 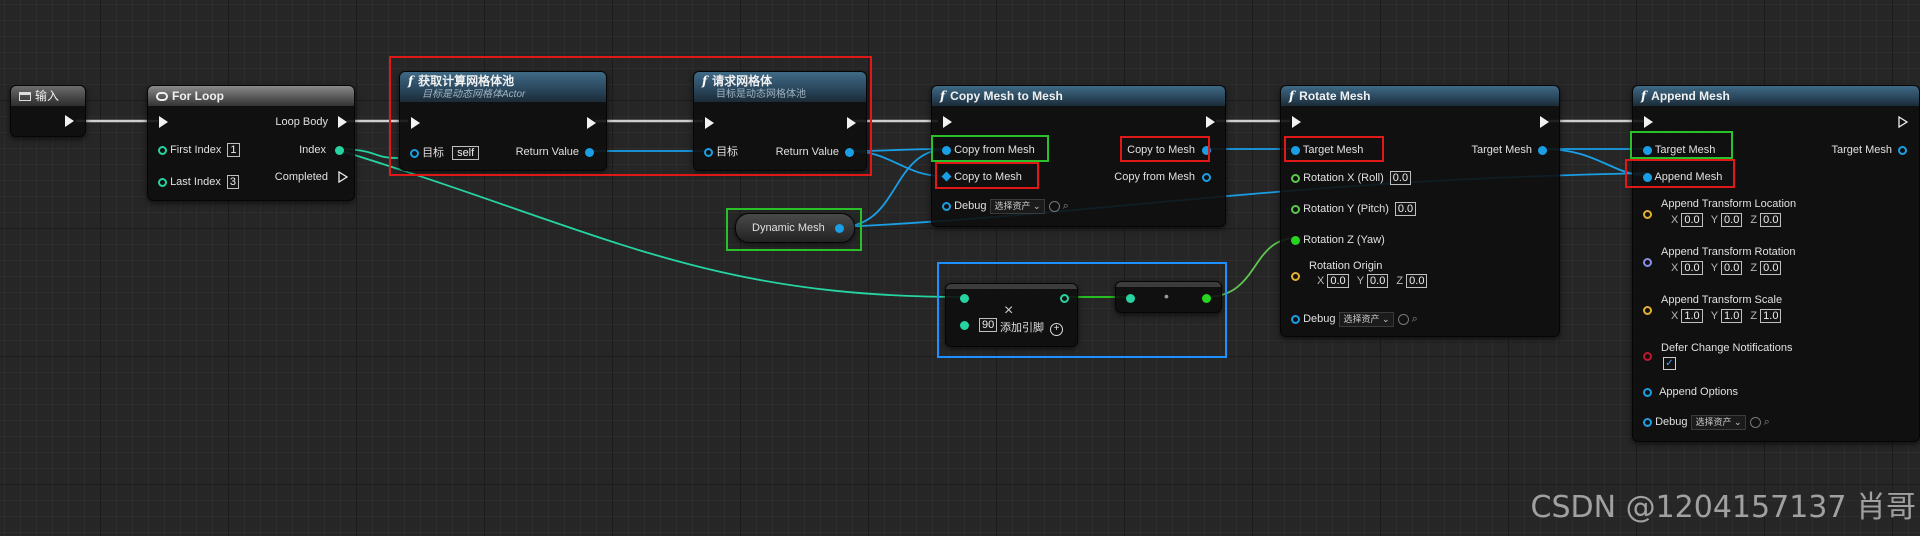 I want to click on scale-z-value: 1.0, so click(x=1771, y=316).